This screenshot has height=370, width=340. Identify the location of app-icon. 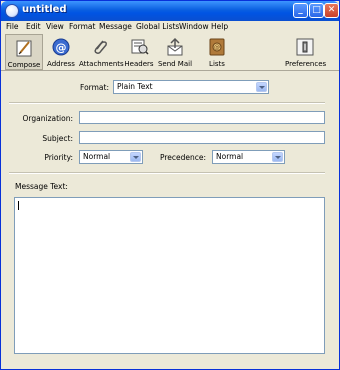
(12, 11).